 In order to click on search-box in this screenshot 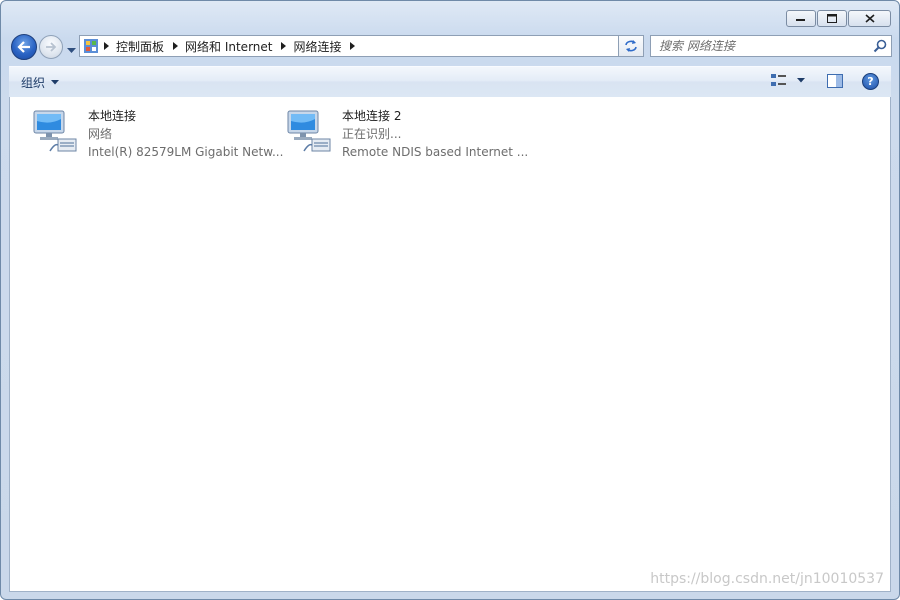, I will do `click(771, 46)`.